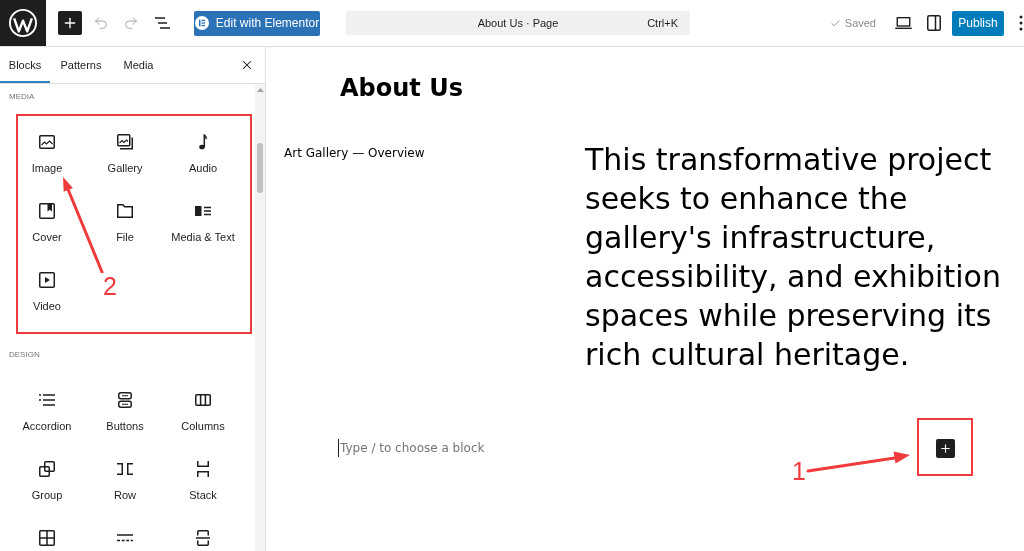 The height and width of the screenshot is (551, 1024). I want to click on save-status: Saved, so click(860, 23).